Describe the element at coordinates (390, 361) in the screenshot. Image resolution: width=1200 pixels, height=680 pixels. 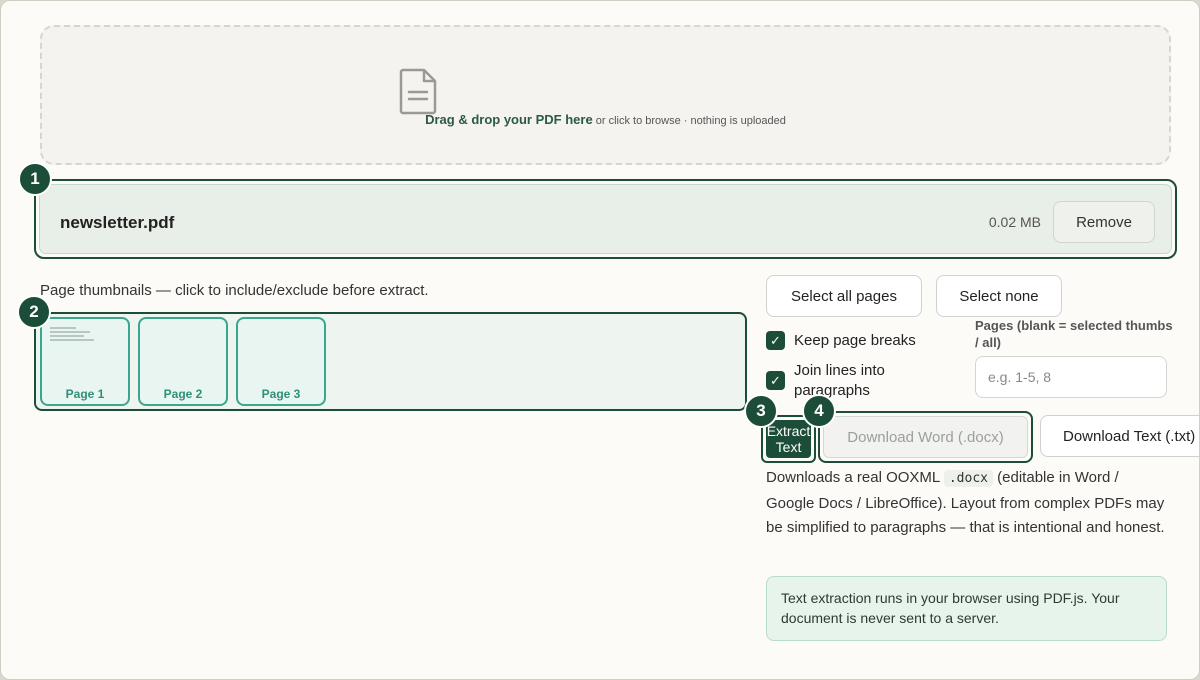
I see `thumbnails-strip: Page 1 Page 2 Page 3` at that location.